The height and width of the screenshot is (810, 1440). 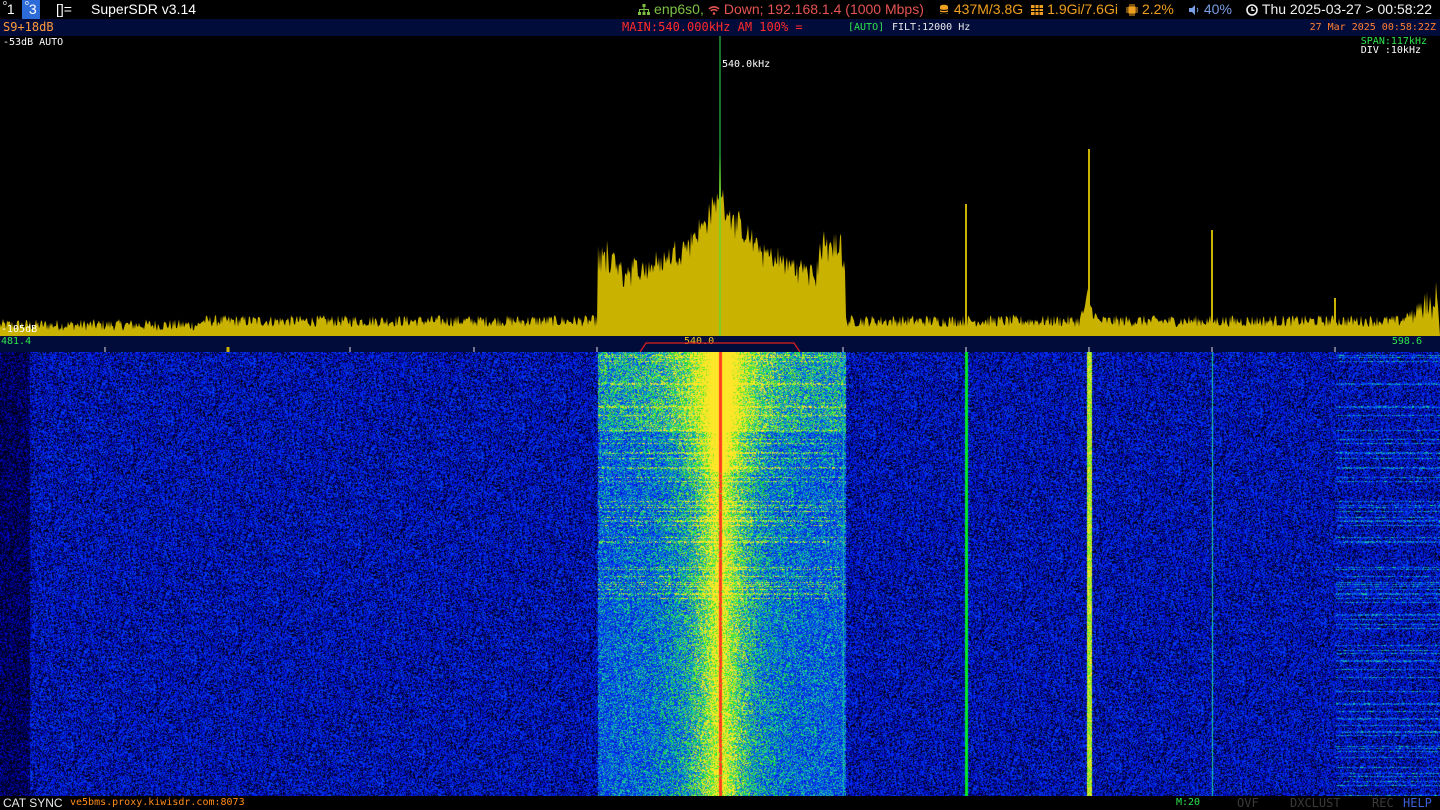 What do you see at coordinates (714, 10) in the screenshot?
I see `wifi-icon` at bounding box center [714, 10].